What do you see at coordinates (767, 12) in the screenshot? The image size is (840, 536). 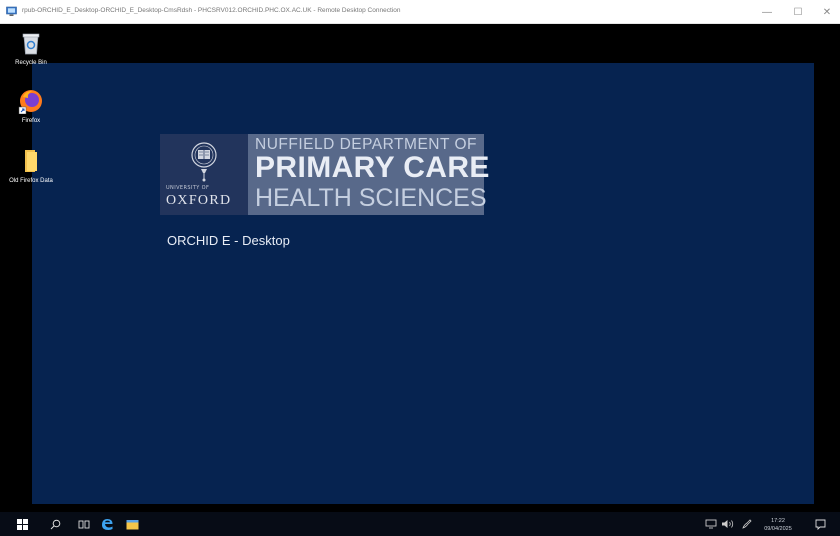 I see `minimize-button: —` at bounding box center [767, 12].